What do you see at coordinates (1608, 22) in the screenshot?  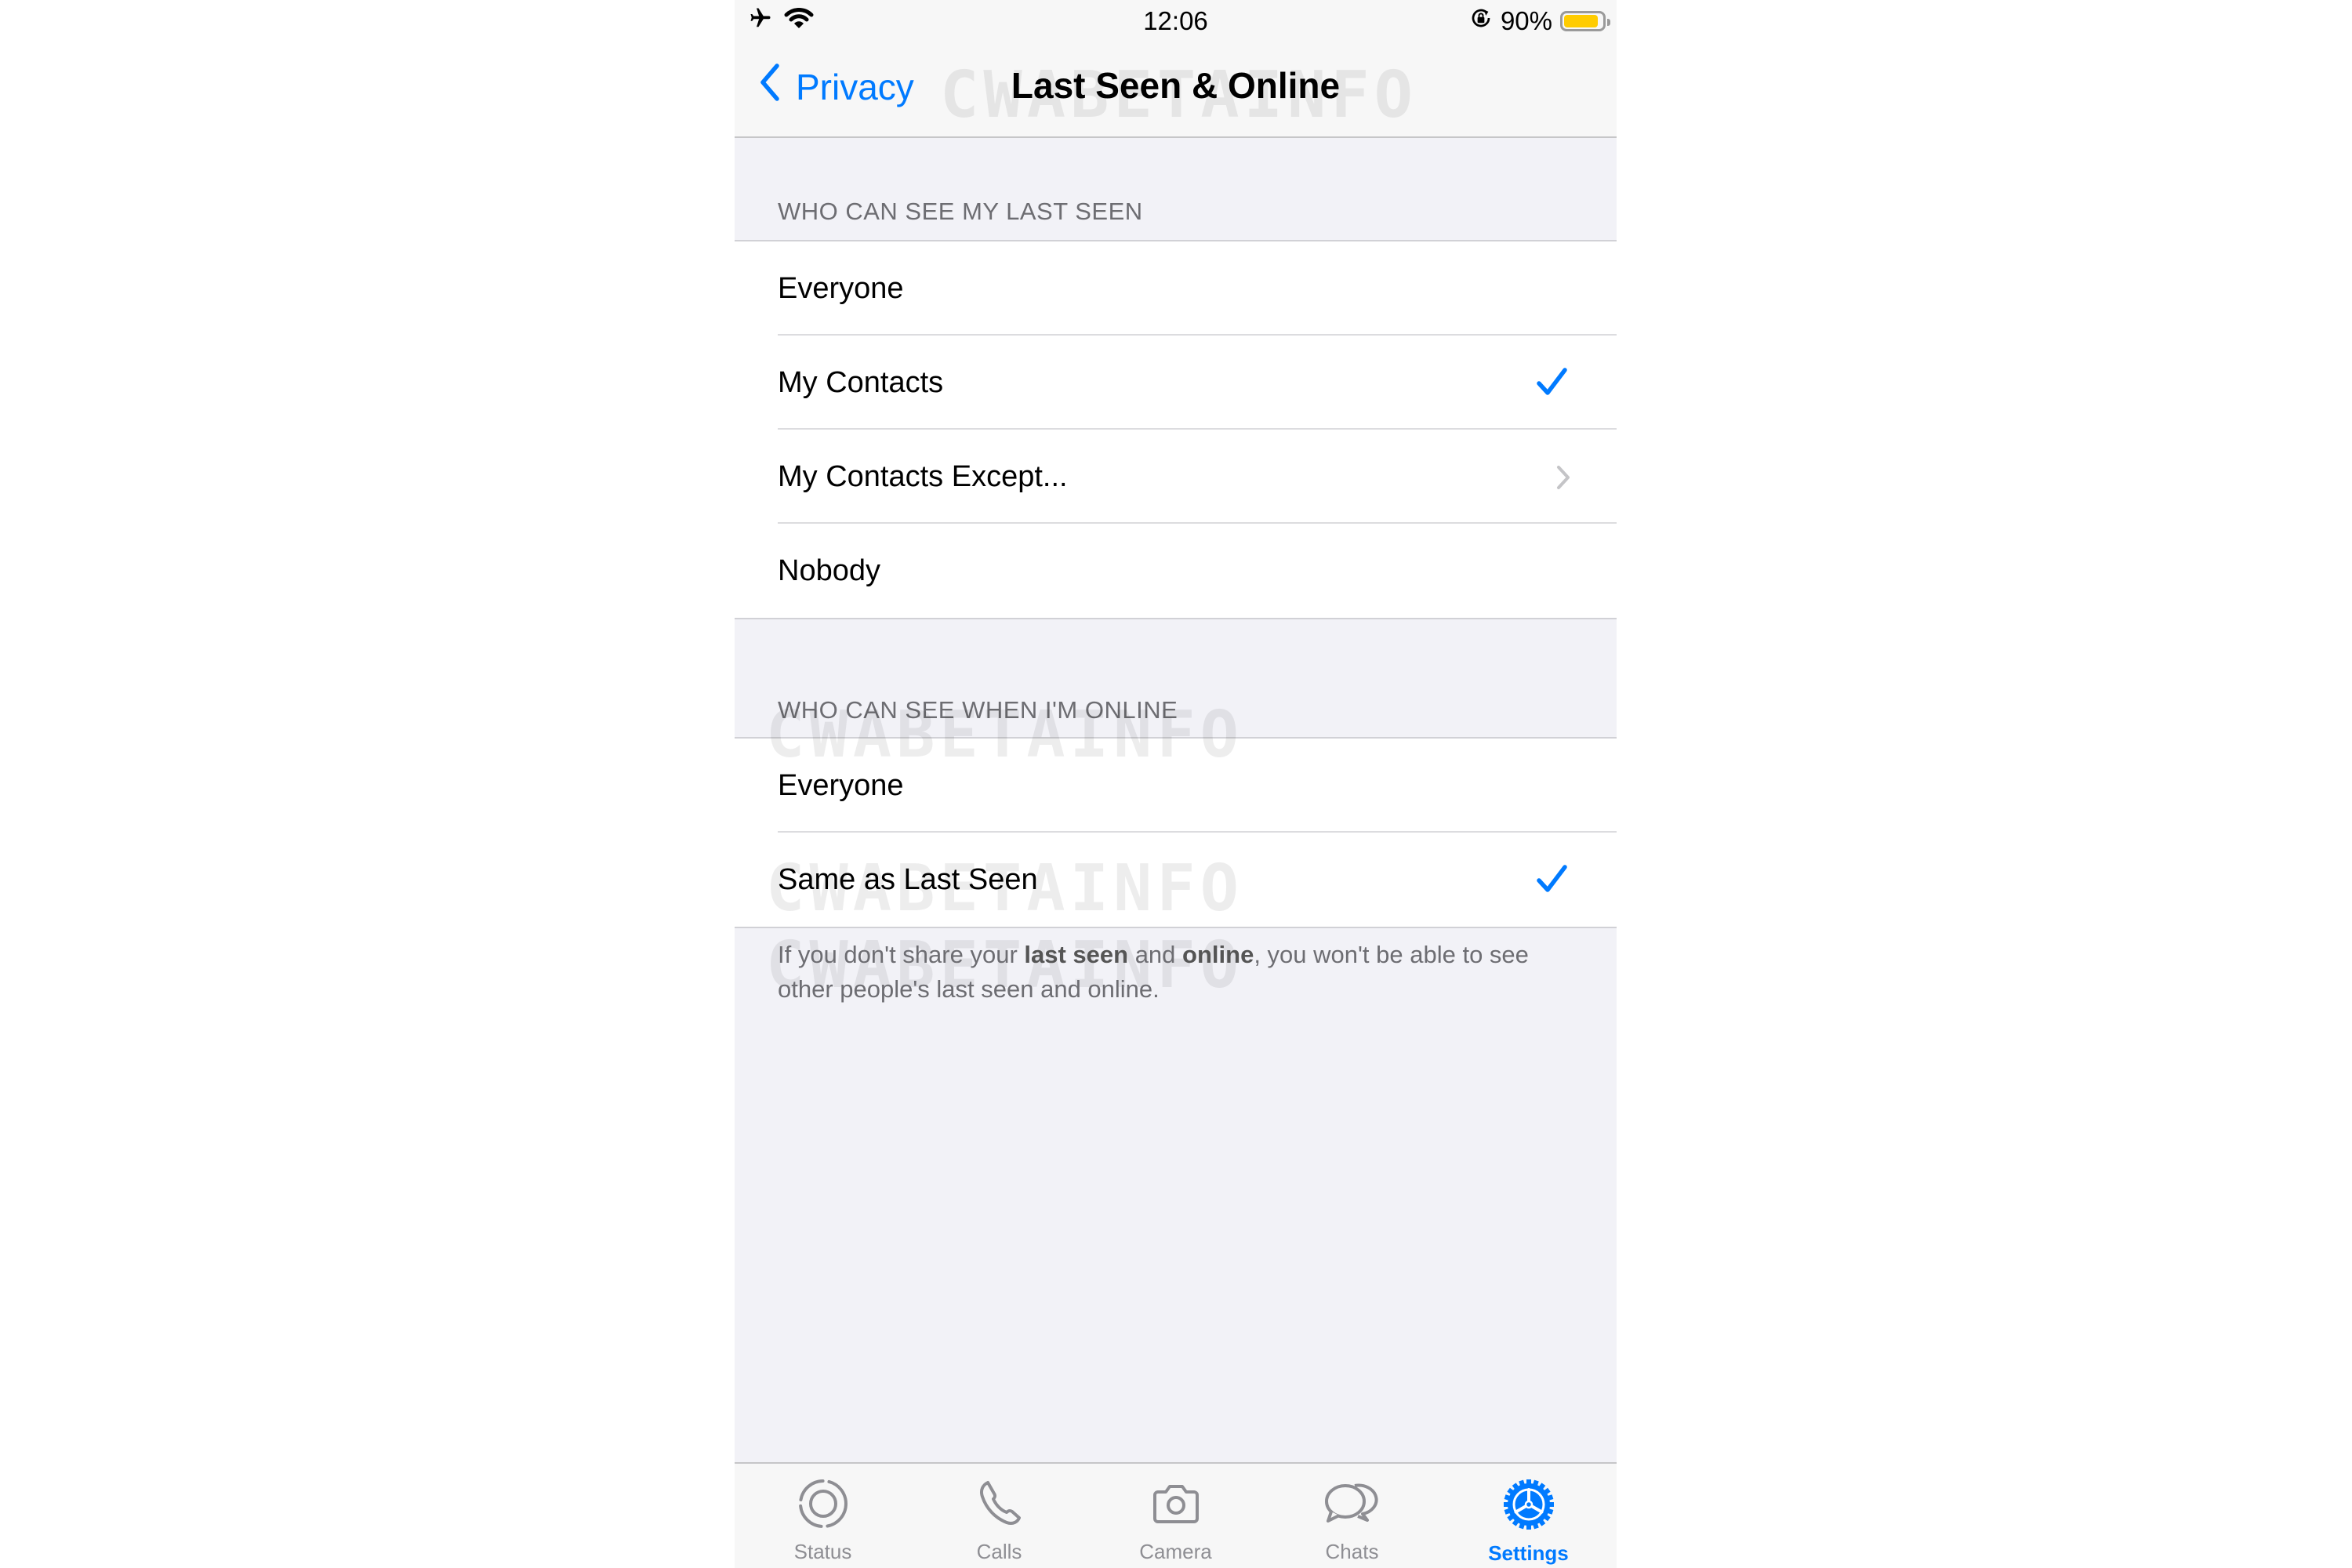 I see `battery-nub` at bounding box center [1608, 22].